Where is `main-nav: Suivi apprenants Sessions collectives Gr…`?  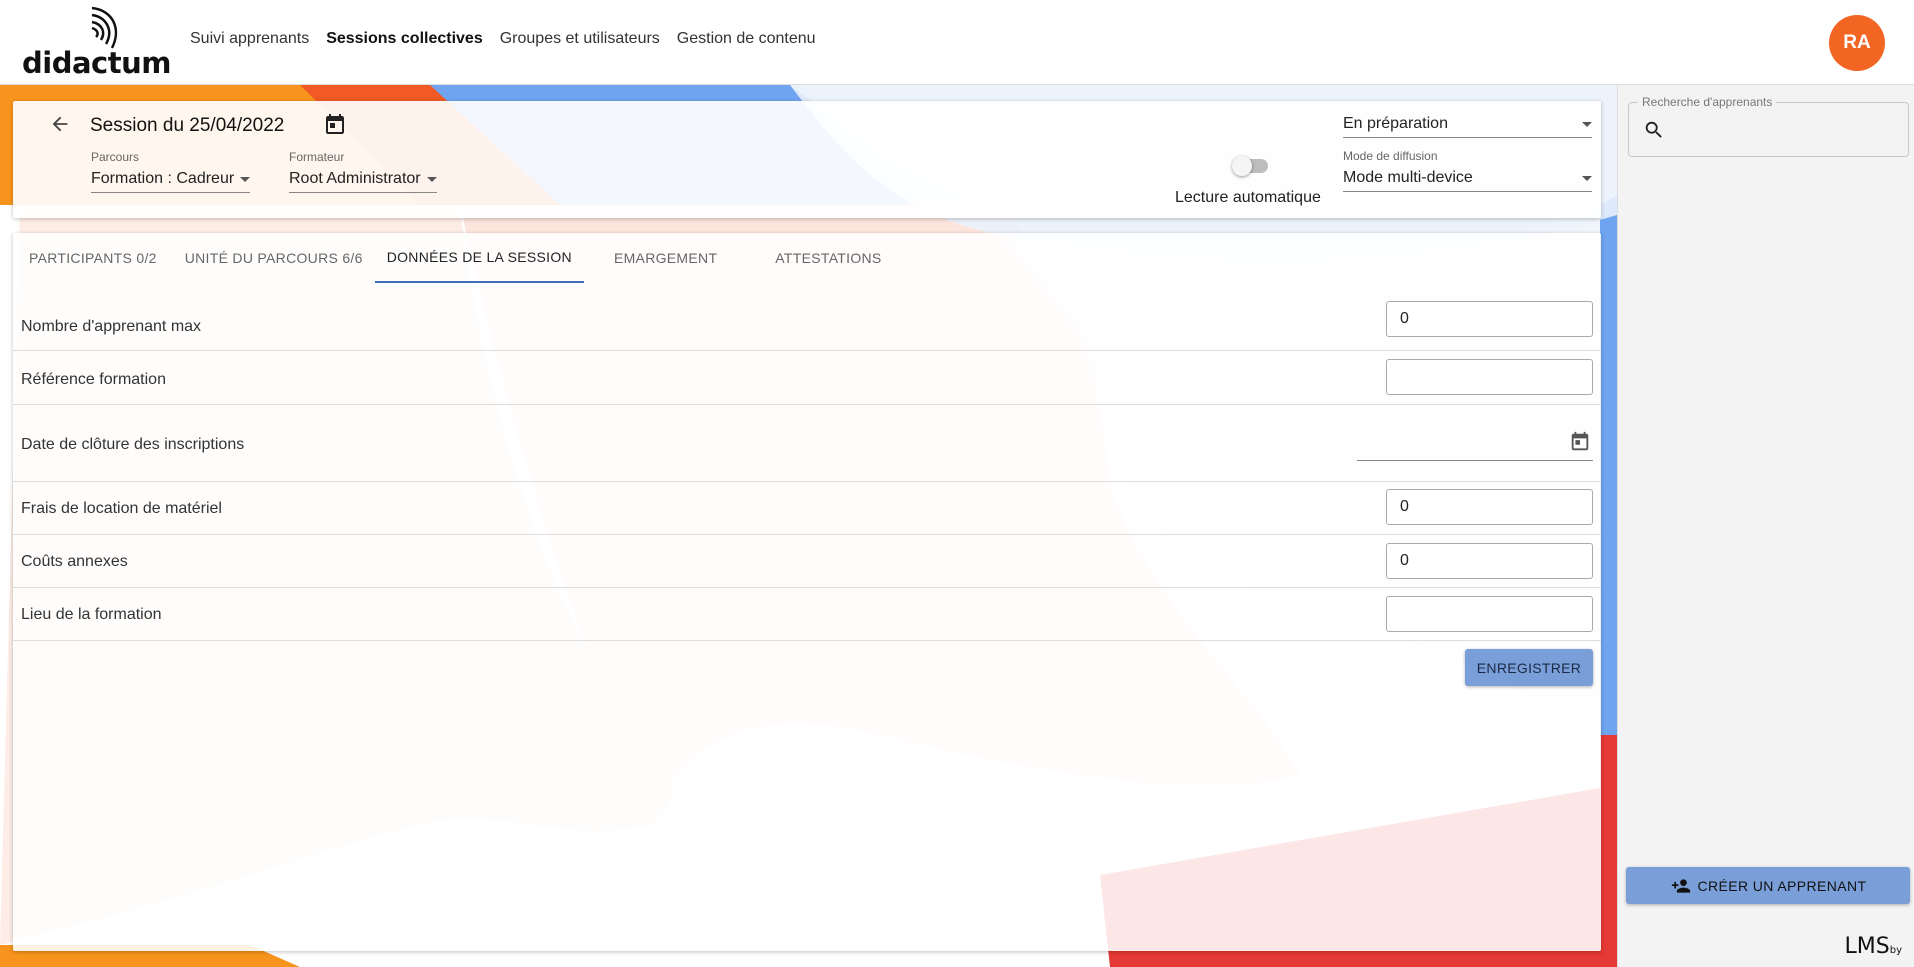 main-nav: Suivi apprenants Sessions collectives Gr… is located at coordinates (503, 39).